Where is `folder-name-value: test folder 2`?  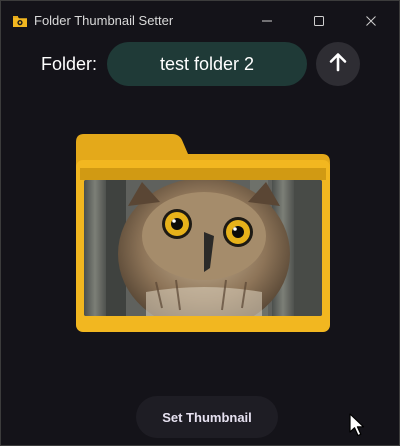 folder-name-value: test folder 2 is located at coordinates (207, 63).